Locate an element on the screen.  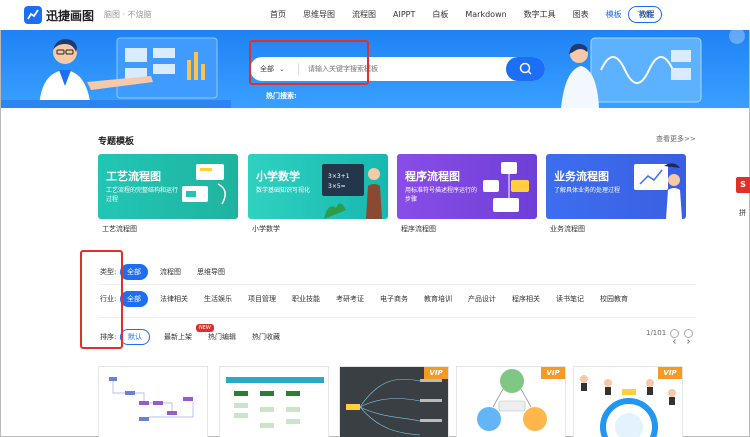
filter-option: 考研考证 is located at coordinates (350, 299).